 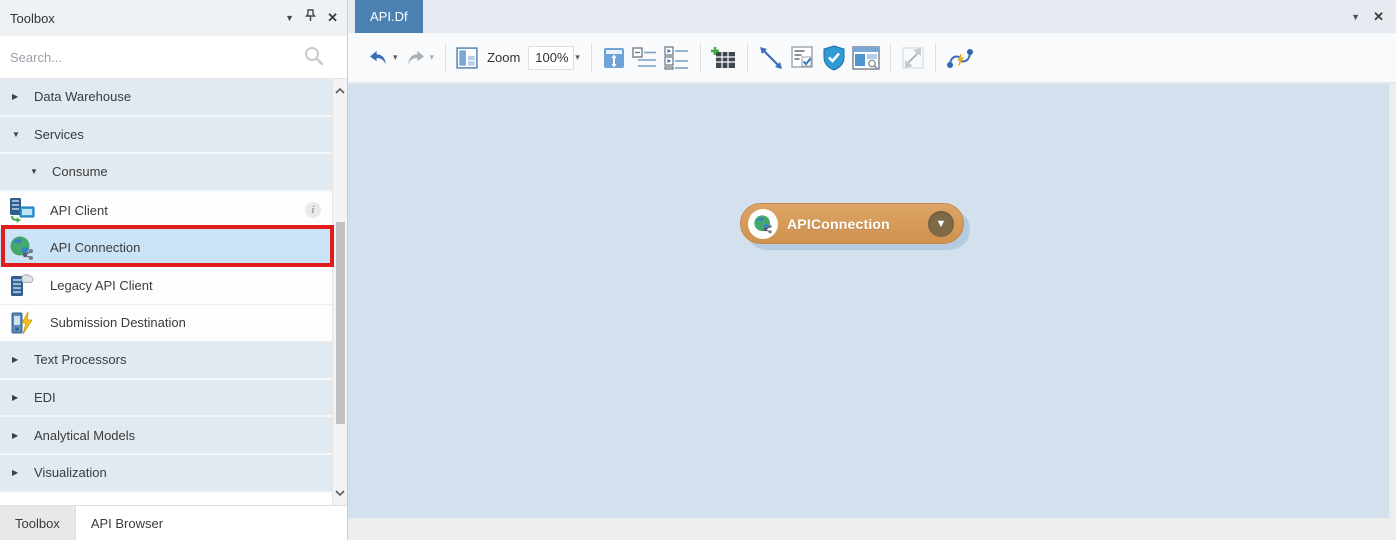 What do you see at coordinates (803, 58) in the screenshot?
I see `validate-schedule-icon` at bounding box center [803, 58].